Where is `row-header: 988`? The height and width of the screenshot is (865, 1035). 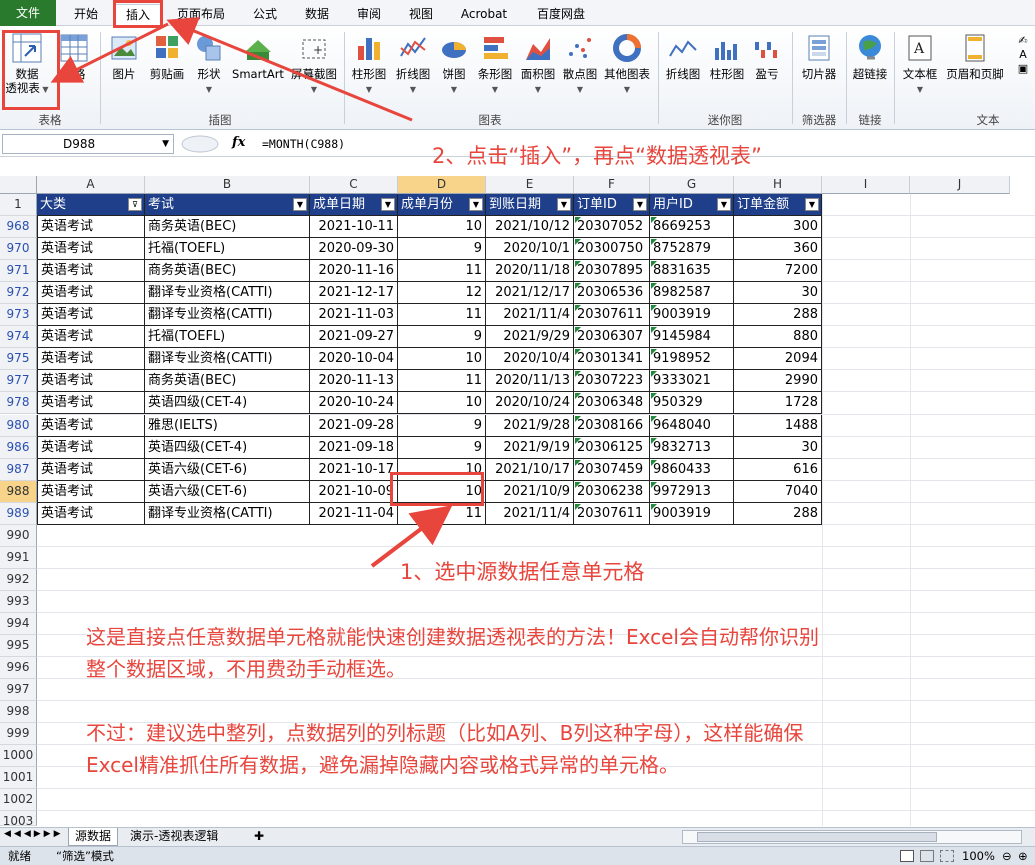 row-header: 988 is located at coordinates (18, 491).